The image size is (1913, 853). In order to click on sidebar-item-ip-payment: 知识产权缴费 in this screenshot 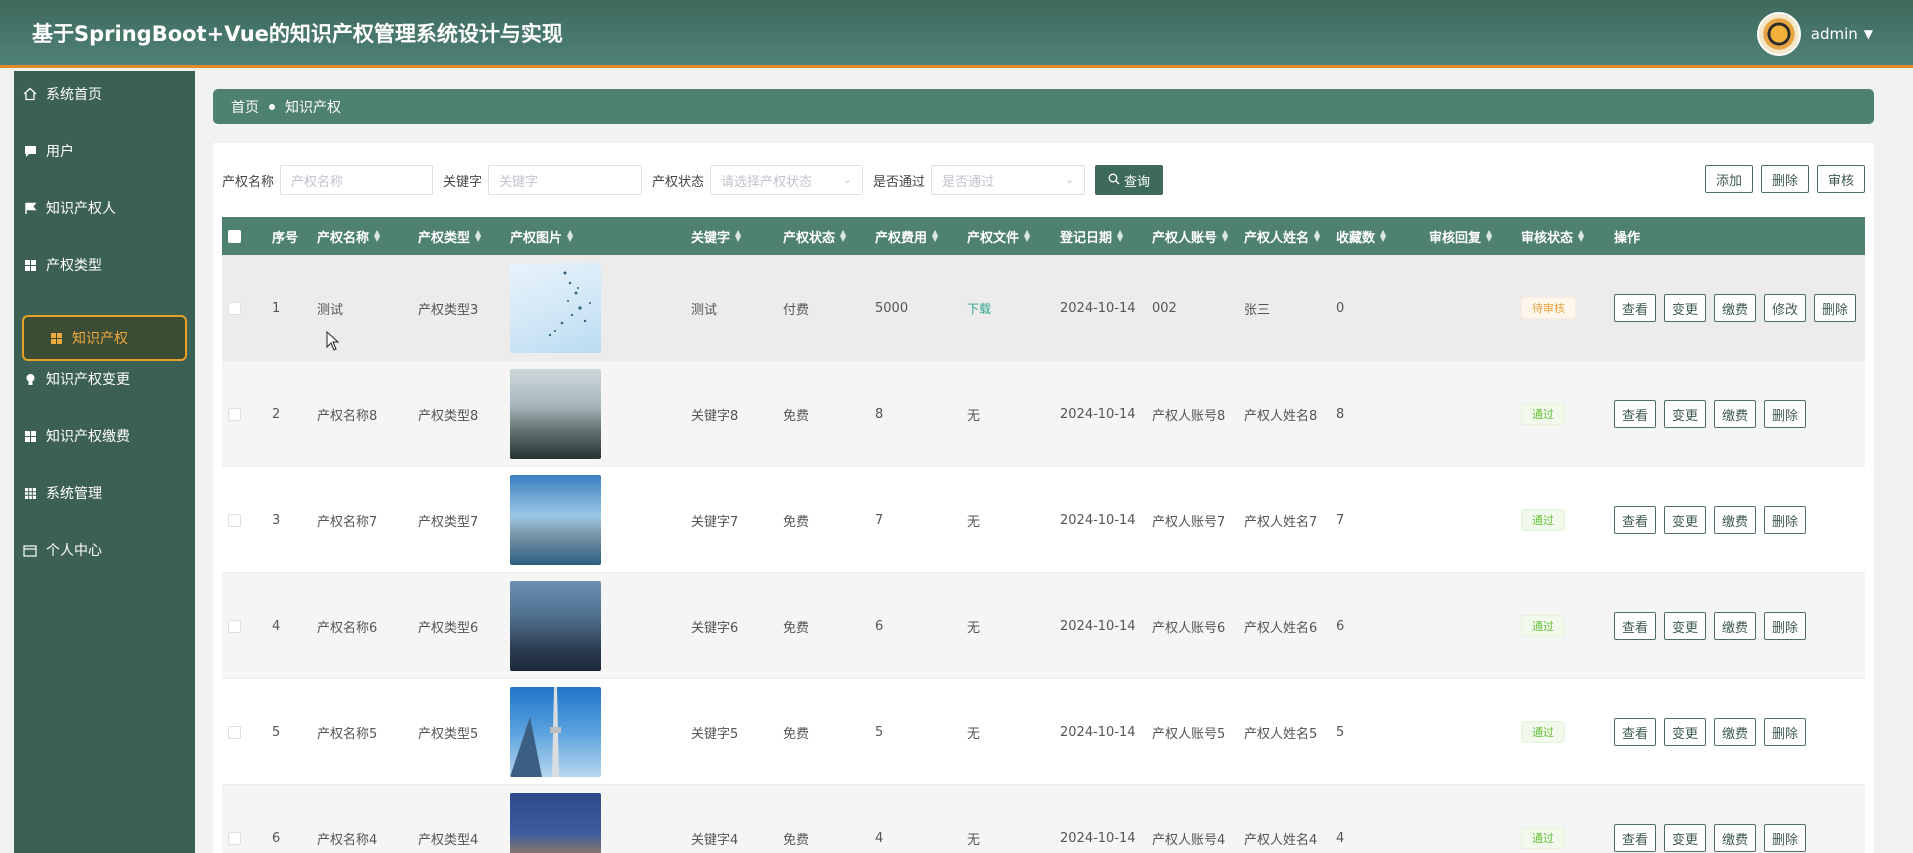, I will do `click(104, 436)`.